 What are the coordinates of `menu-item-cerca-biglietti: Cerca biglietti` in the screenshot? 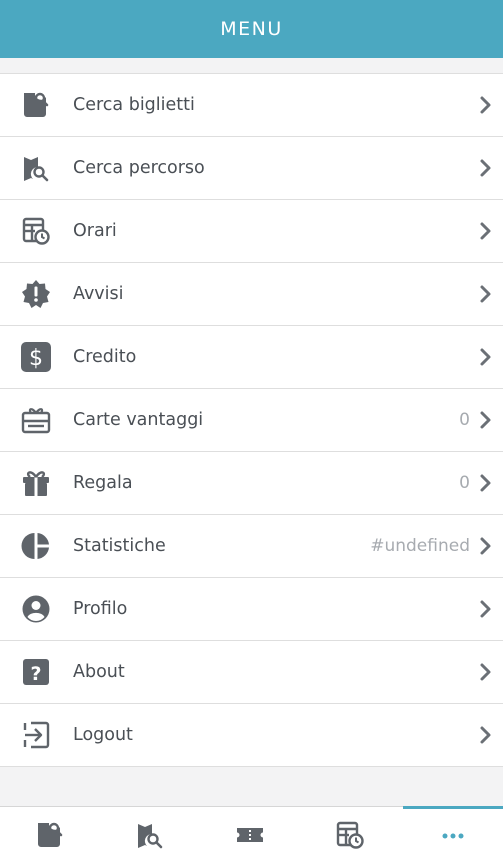 It's located at (251, 105).